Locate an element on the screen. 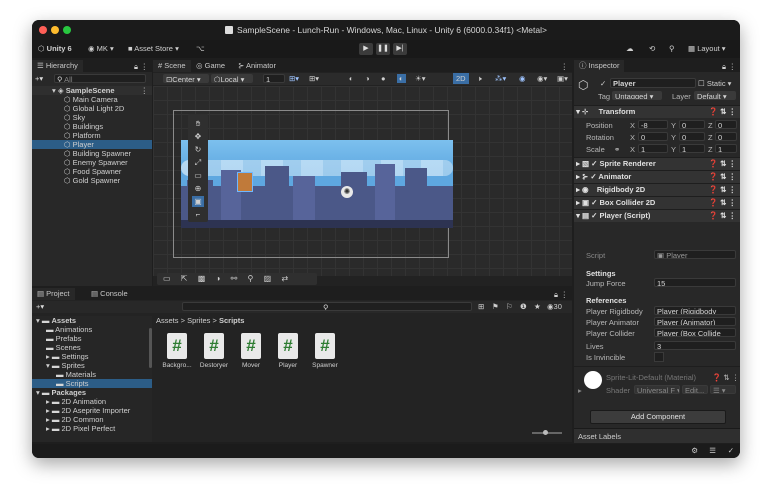 The image size is (773, 501). breadcrumb-sprites: Sprites is located at coordinates (198, 320).